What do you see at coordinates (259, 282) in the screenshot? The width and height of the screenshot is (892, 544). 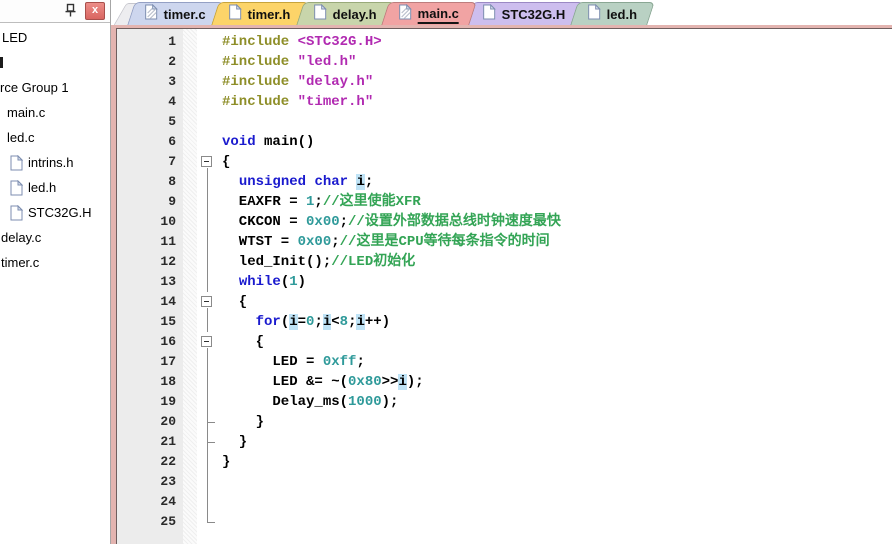 I see `code-token: while` at bounding box center [259, 282].